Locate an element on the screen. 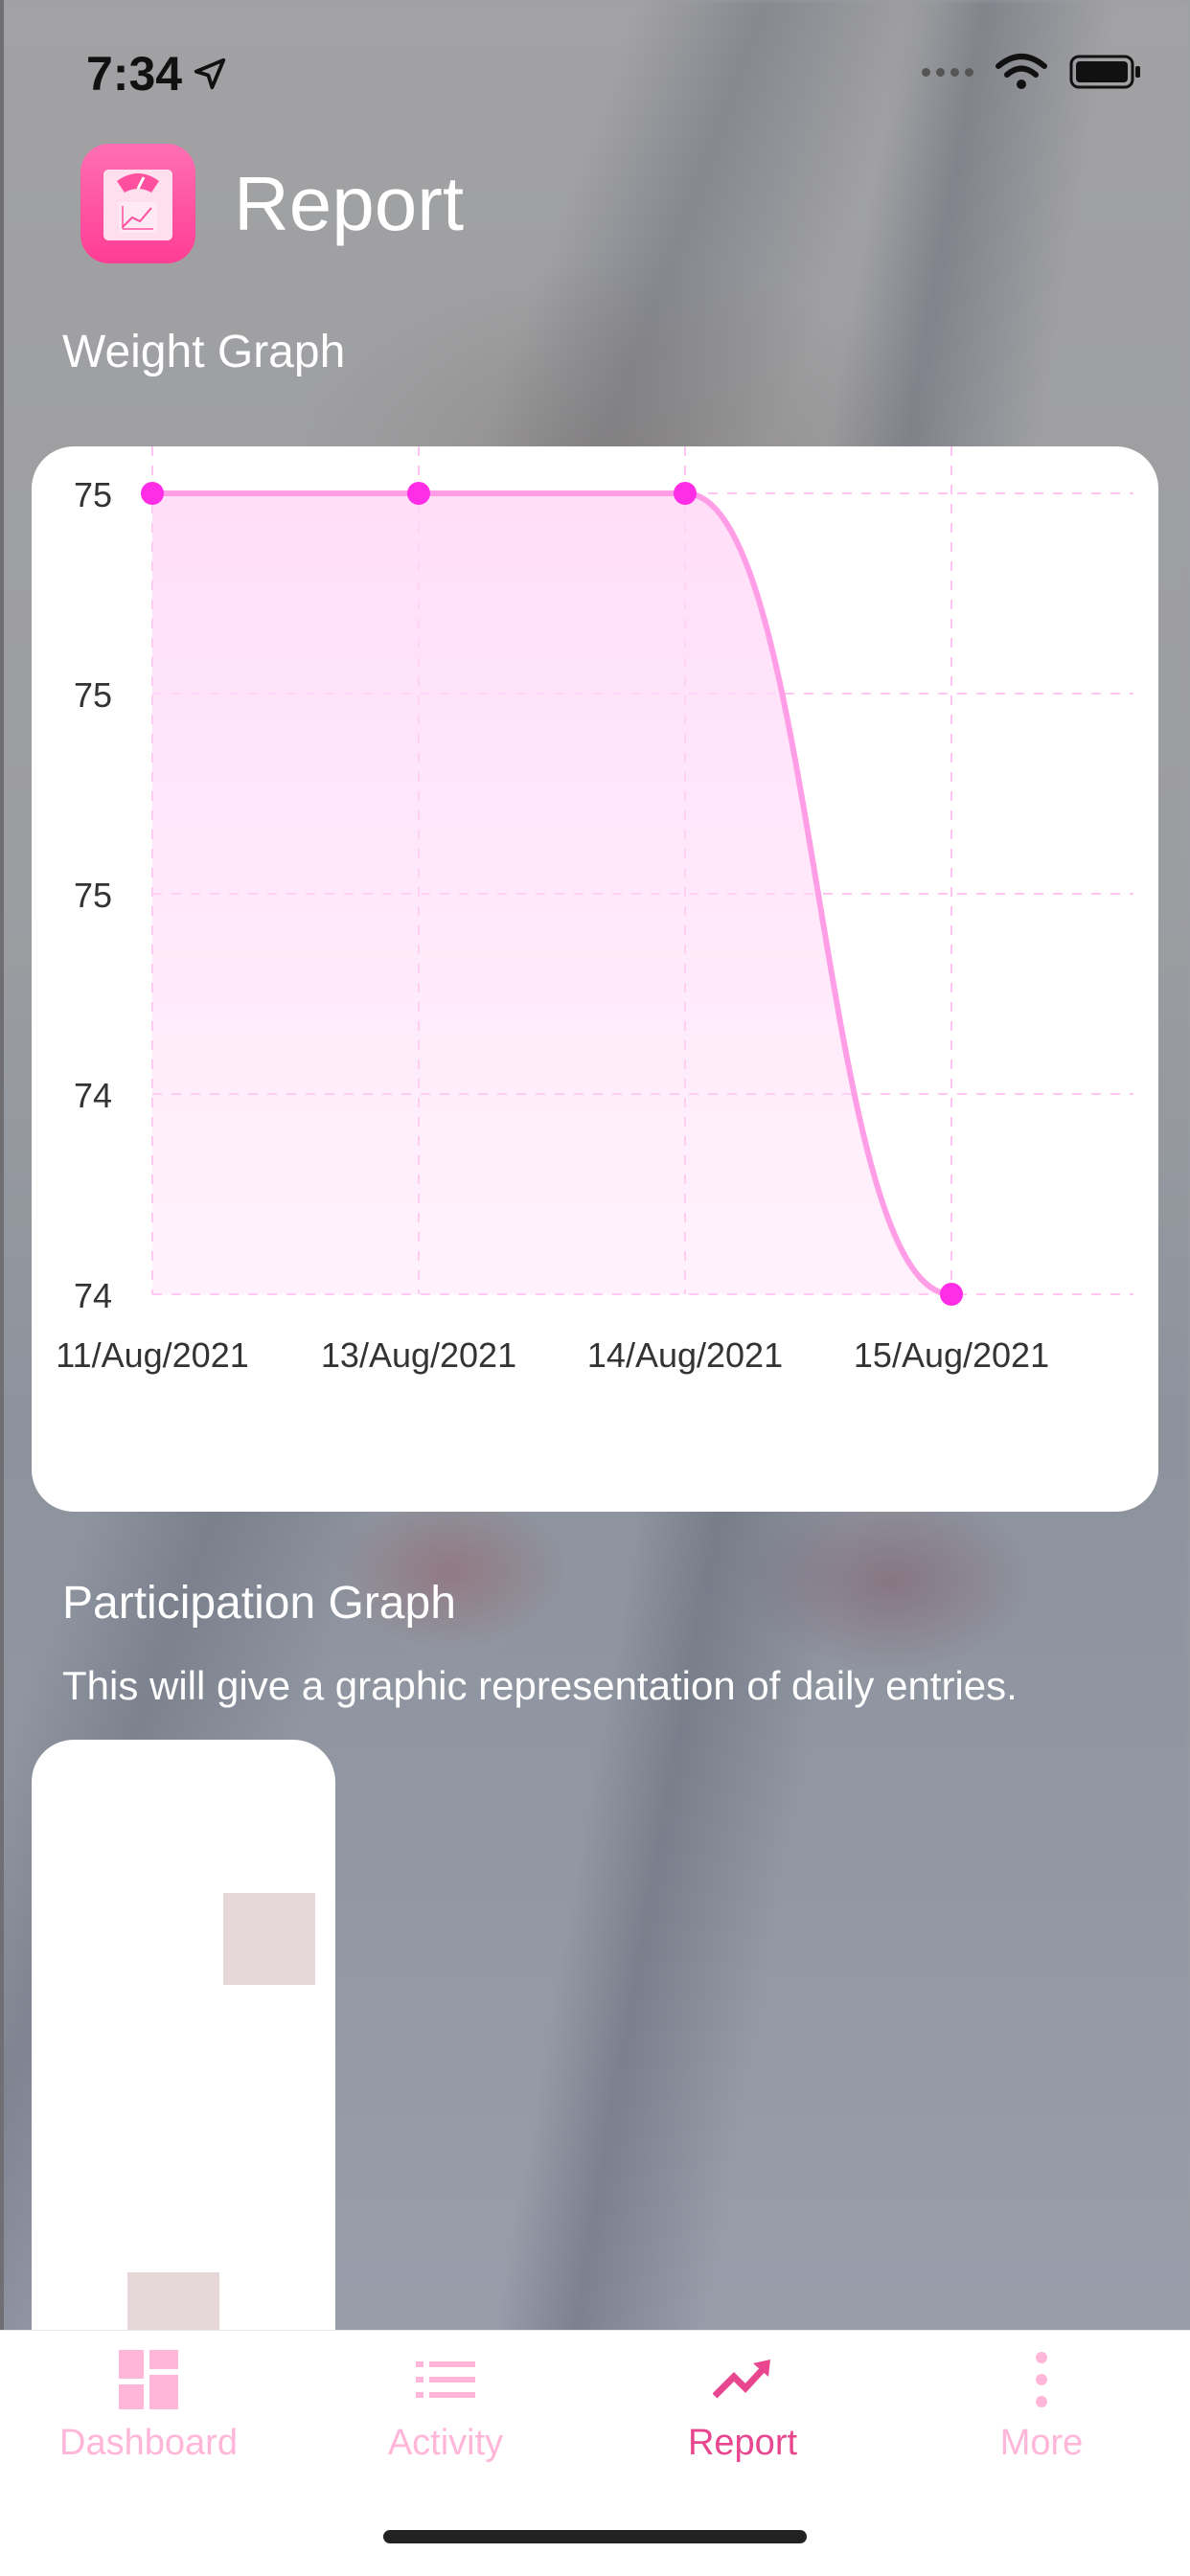 Image resolution: width=1190 pixels, height=2576 pixels. weight-graph-title: Weight Graph is located at coordinates (204, 352).